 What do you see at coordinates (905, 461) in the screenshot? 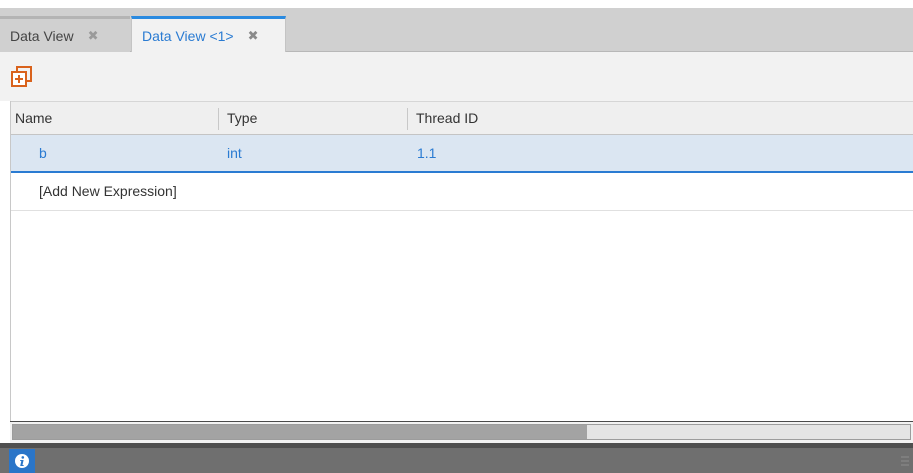
I see `grip-icon` at bounding box center [905, 461].